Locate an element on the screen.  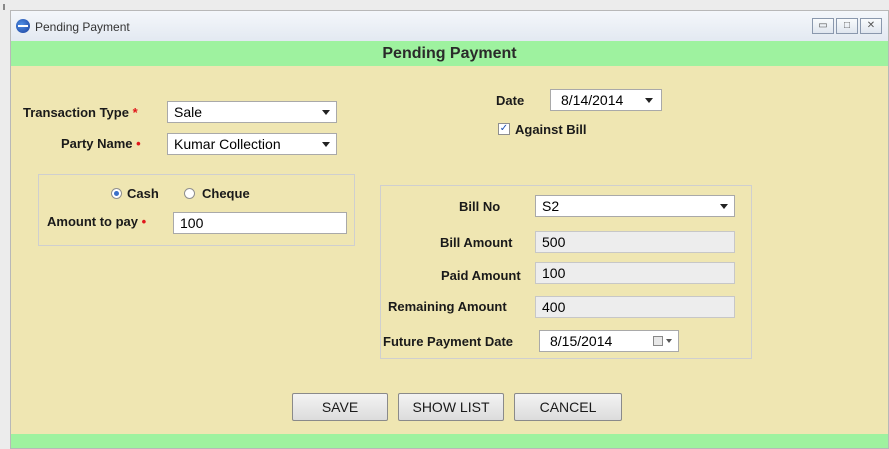
window-controls: ▭ □ ✕ is located at coordinates (847, 26).